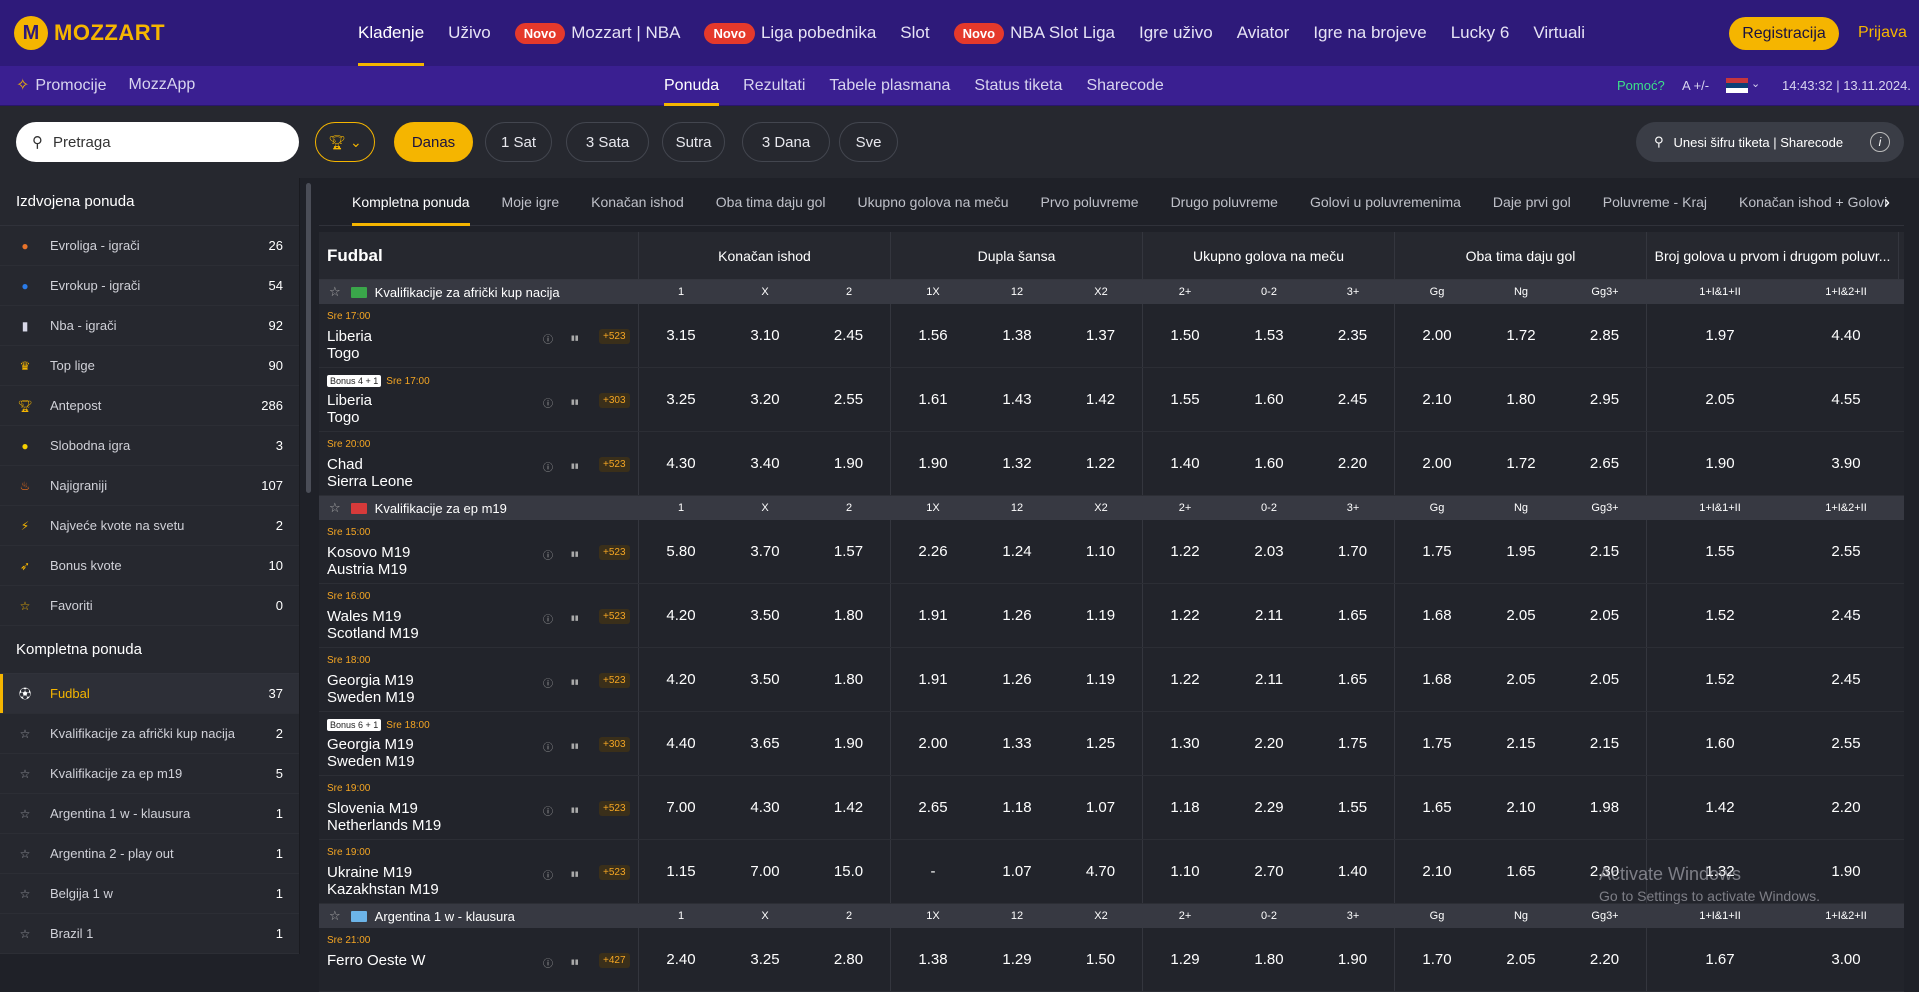  What do you see at coordinates (1185, 743) in the screenshot?
I see `odds-cell: 1.30` at bounding box center [1185, 743].